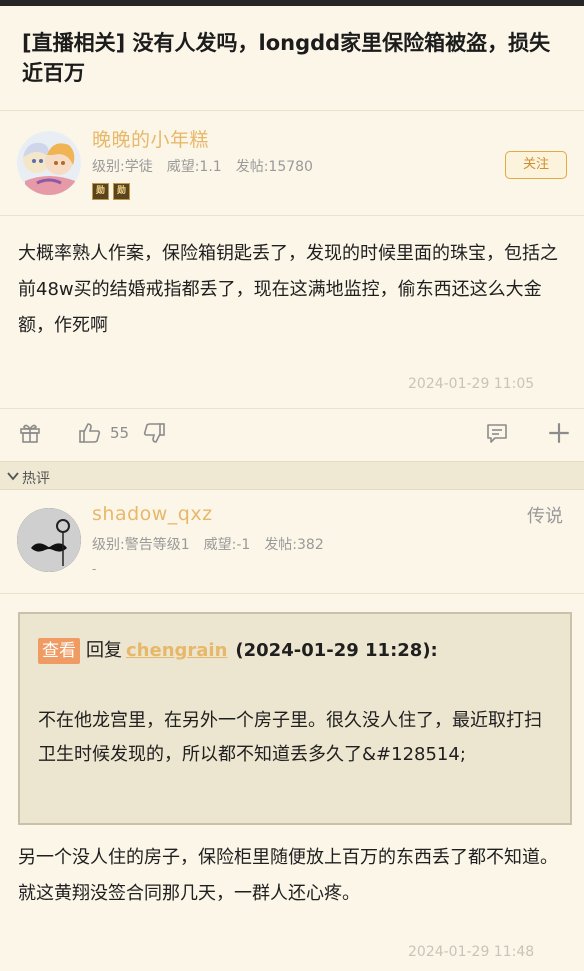 Image resolution: width=584 pixels, height=971 pixels. What do you see at coordinates (122, 167) in the screenshot?
I see `author-level: 级别:学徒` at bounding box center [122, 167].